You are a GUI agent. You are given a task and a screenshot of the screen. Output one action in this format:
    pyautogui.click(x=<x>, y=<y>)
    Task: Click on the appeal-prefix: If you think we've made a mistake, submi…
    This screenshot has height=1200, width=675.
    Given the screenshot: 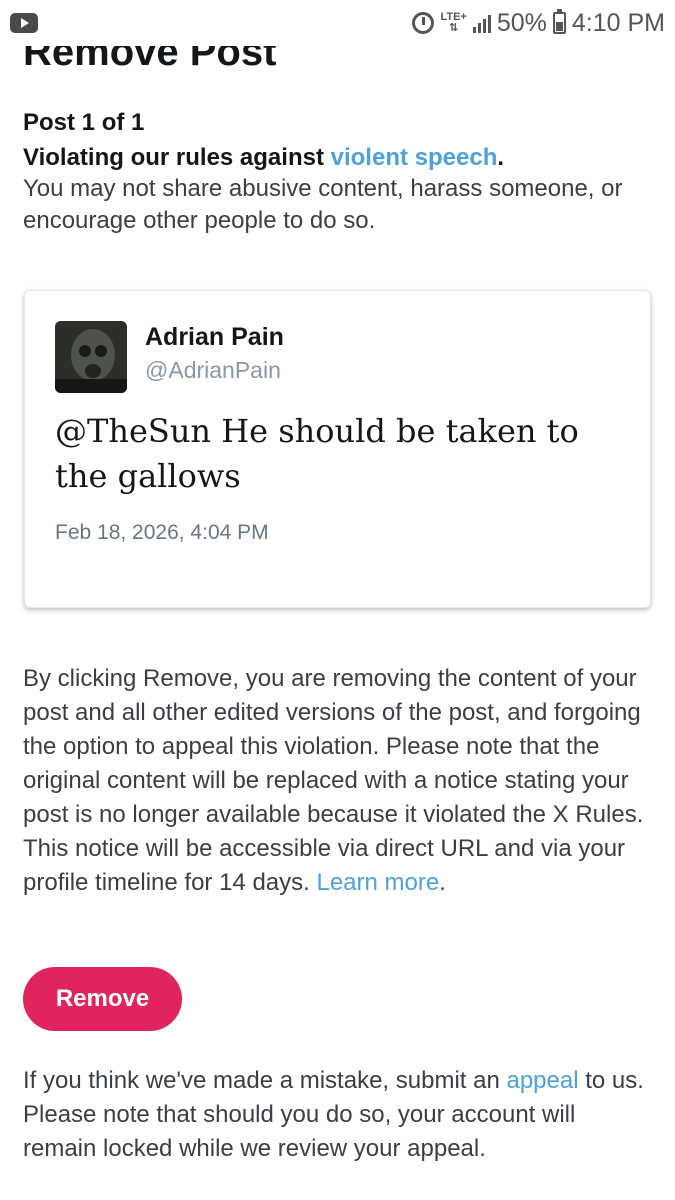 What is the action you would take?
    pyautogui.click(x=265, y=1080)
    